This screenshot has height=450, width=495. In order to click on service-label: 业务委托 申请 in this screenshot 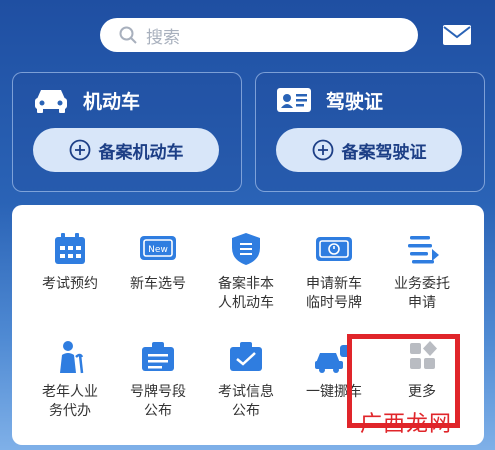, I will do `click(422, 293)`.